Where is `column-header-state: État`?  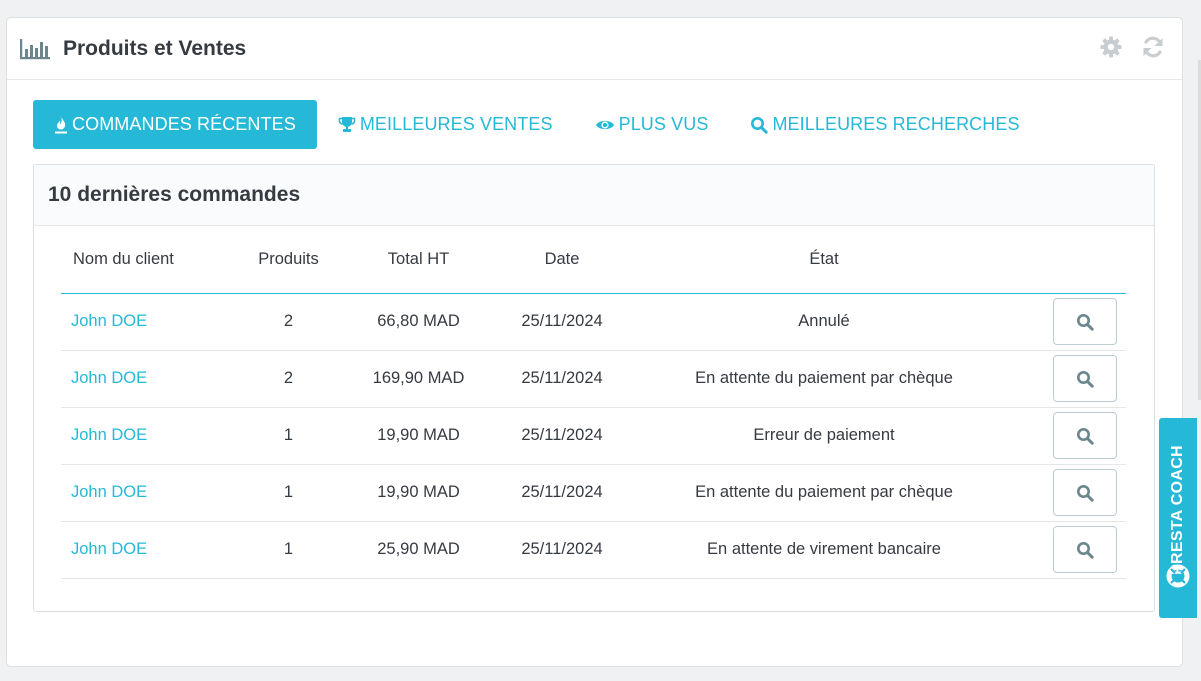 column-header-state: État is located at coordinates (824, 272).